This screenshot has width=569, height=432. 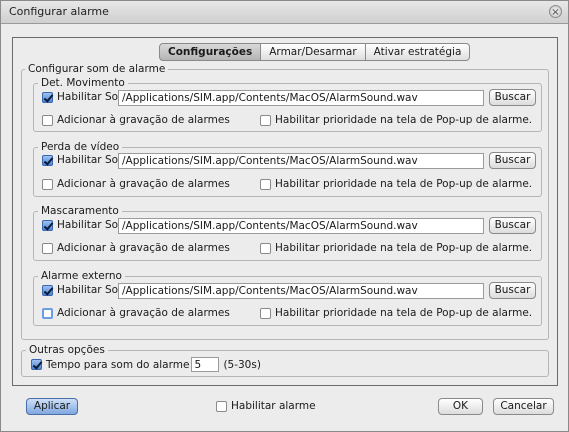 I want to click on alarm-sound-duration-label: Tempo para som do alarme, so click(x=118, y=364).